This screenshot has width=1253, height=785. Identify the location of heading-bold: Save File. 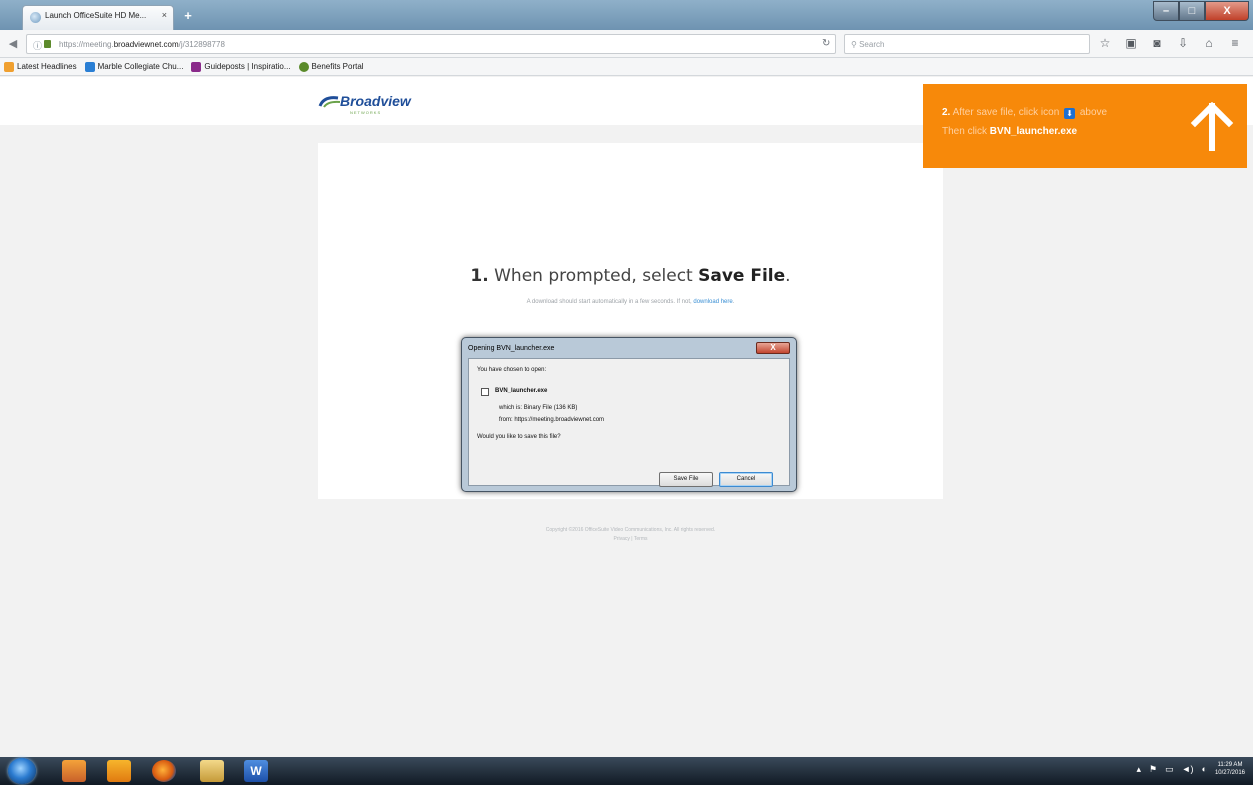
(742, 276).